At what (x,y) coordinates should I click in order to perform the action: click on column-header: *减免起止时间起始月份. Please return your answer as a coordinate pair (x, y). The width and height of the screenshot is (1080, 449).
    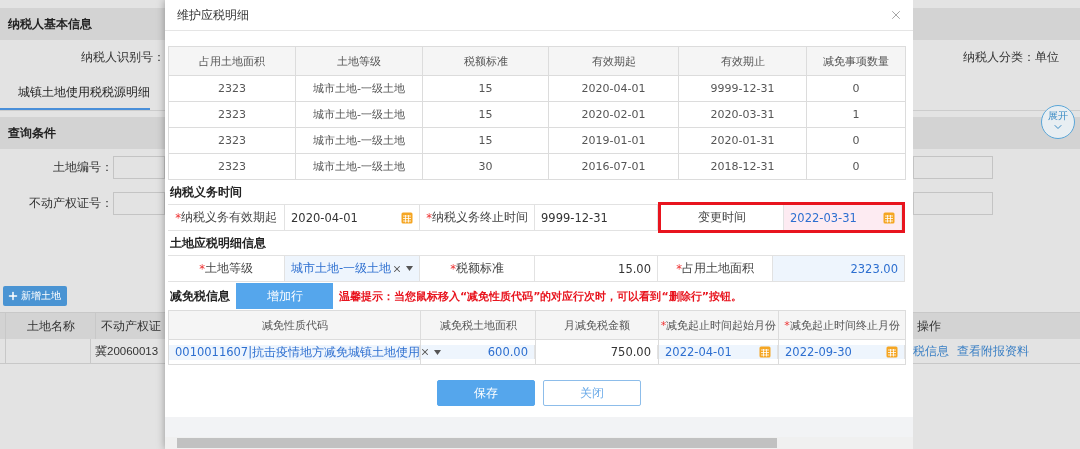
    Looking at the image, I should click on (718, 325).